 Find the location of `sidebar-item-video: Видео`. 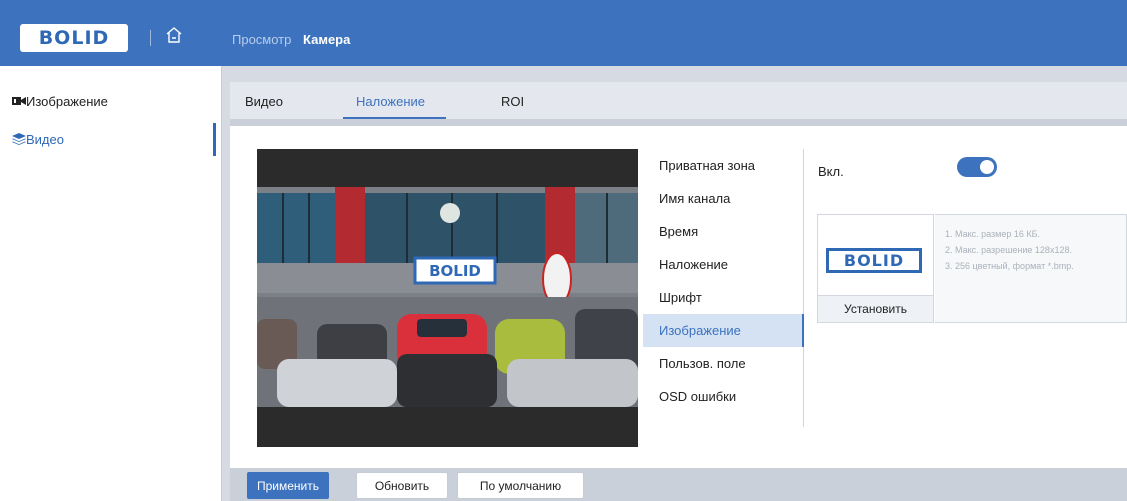

sidebar-item-video: Видео is located at coordinates (108, 139).